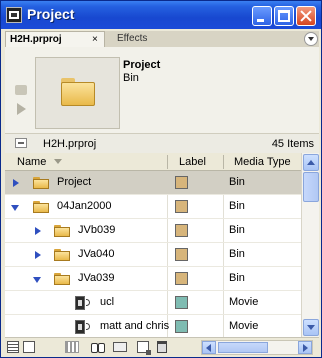 The image size is (322, 358). I want to click on header-media-type: Media Type, so click(262, 162).